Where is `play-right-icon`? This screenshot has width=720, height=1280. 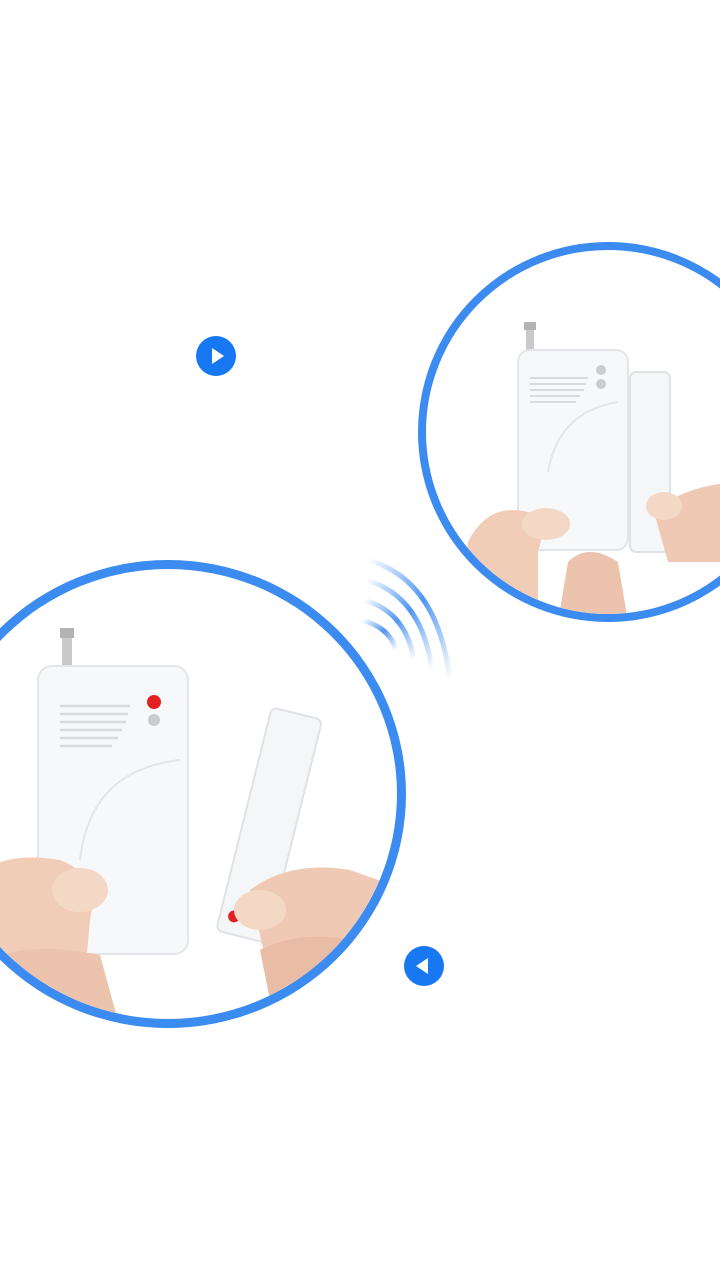 play-right-icon is located at coordinates (218, 356).